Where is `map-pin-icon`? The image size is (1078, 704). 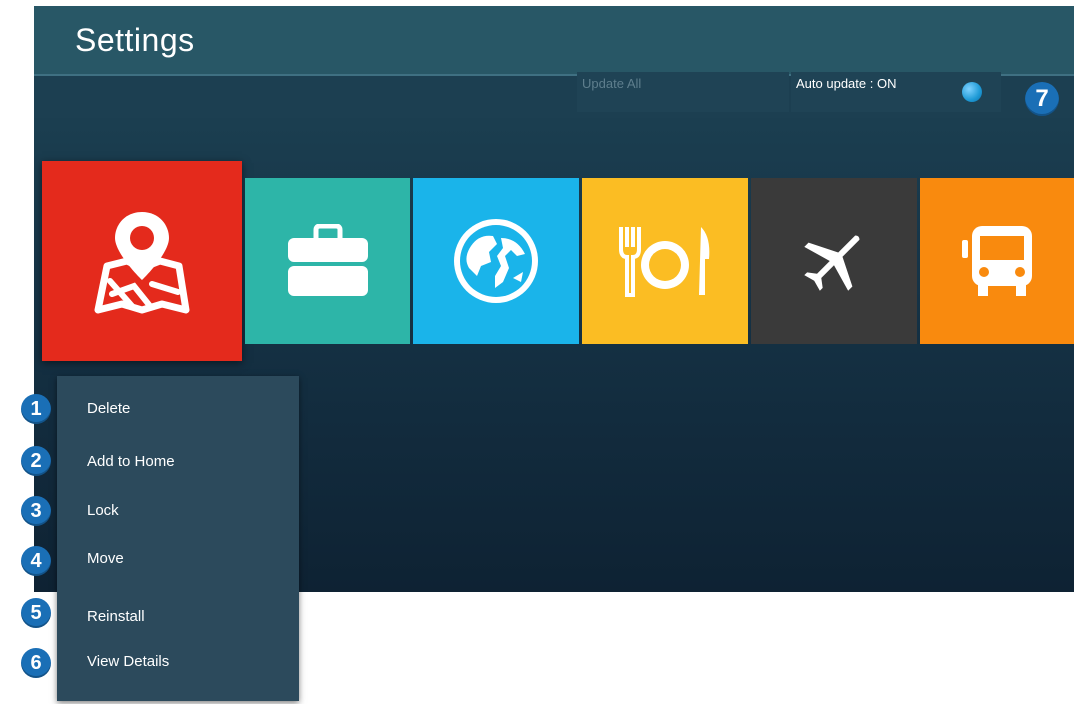 map-pin-icon is located at coordinates (142, 263).